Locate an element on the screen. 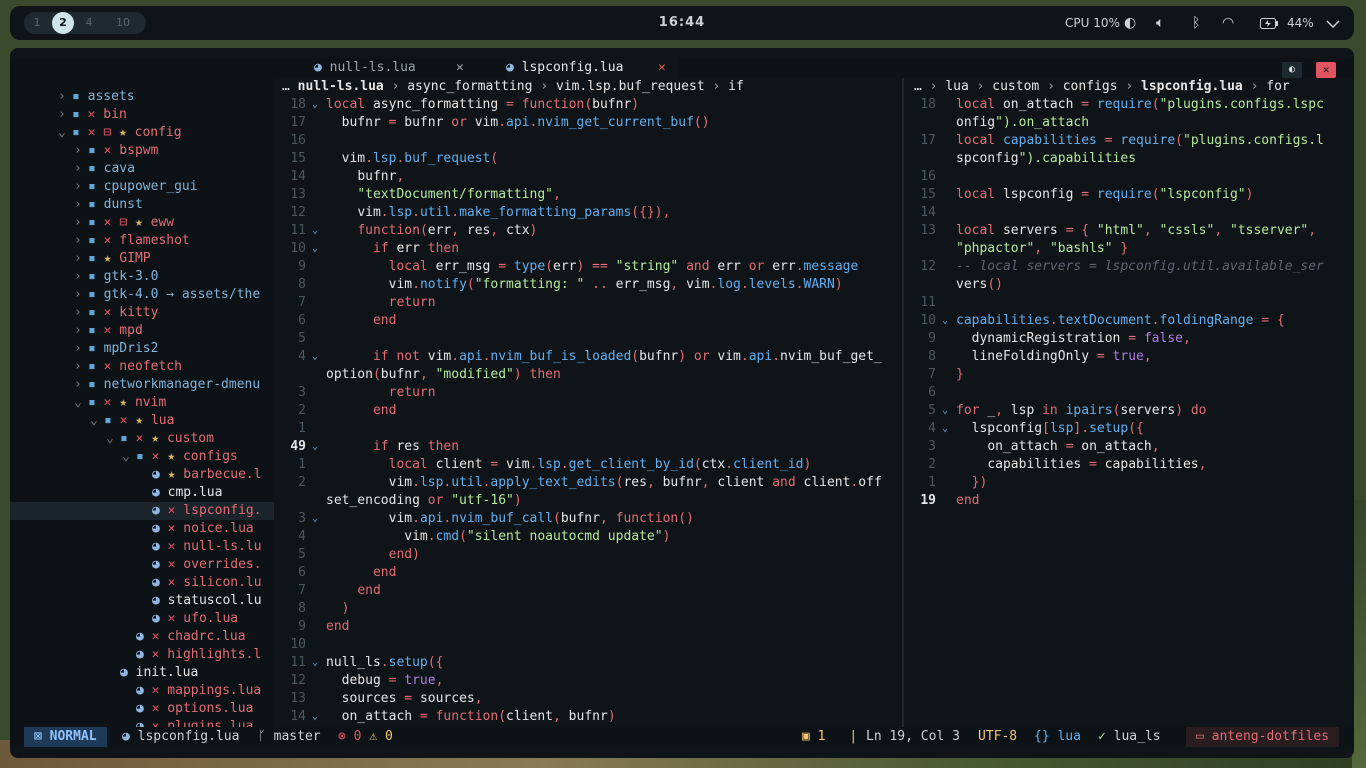 This screenshot has width=1366, height=768. code-line: 3 return is located at coordinates (588, 393).